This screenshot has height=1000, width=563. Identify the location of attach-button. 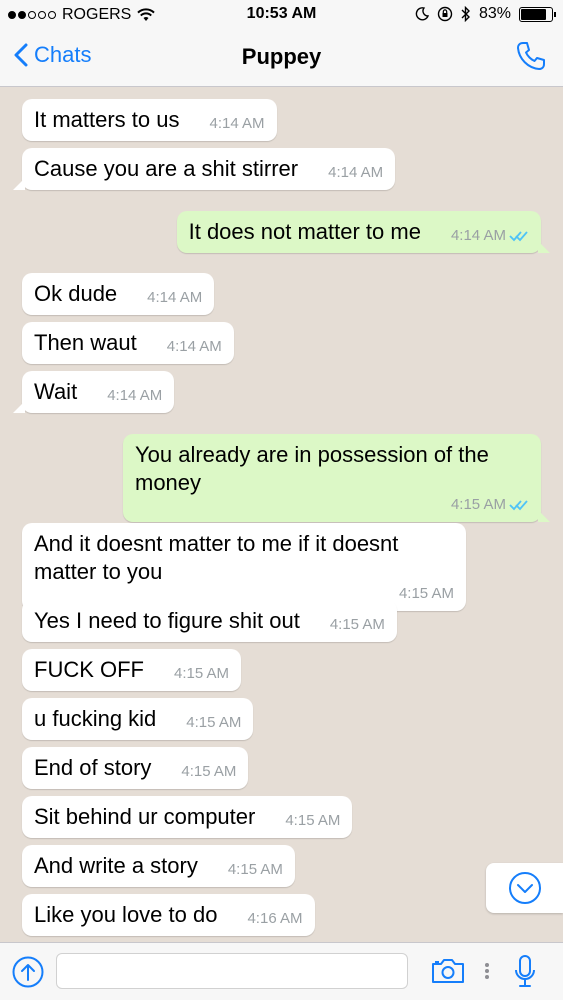
(28, 974).